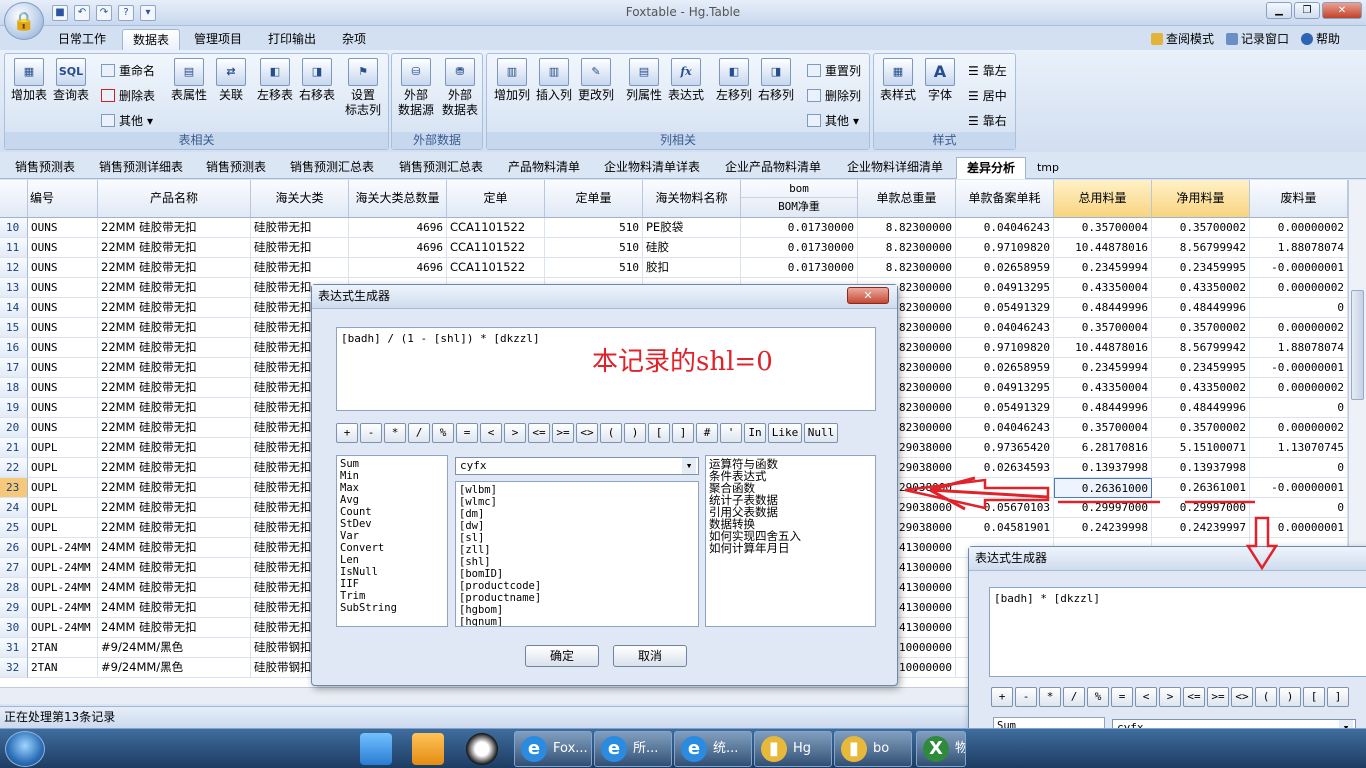  I want to click on operator-button: >=, so click(563, 433).